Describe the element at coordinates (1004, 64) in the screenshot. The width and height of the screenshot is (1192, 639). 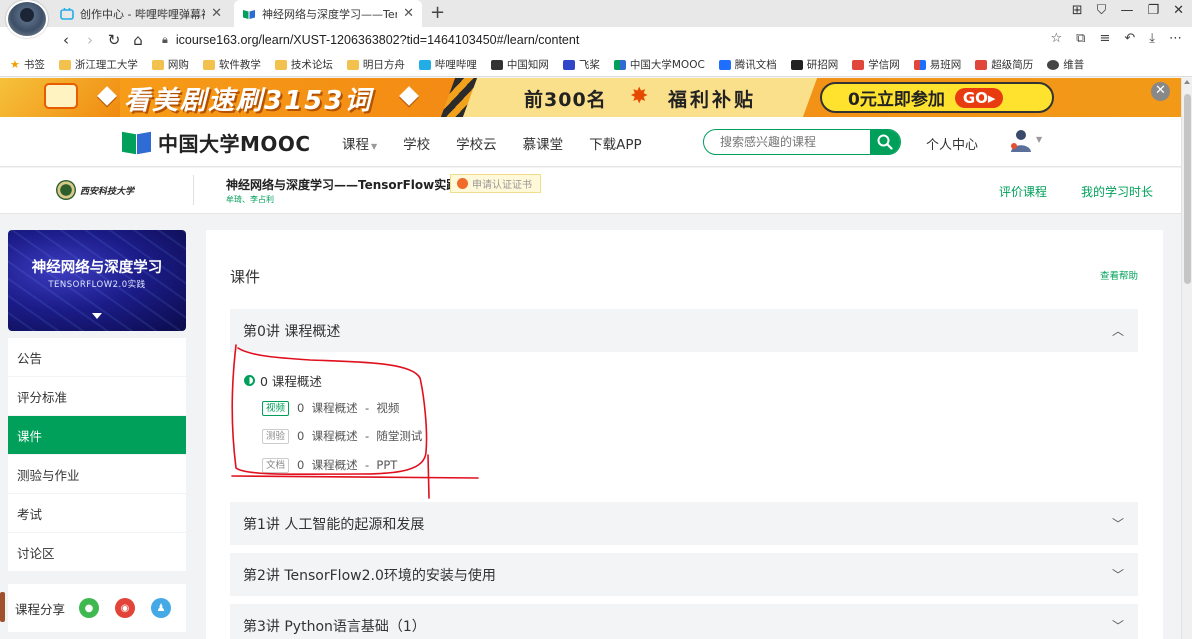
I see `bookmark-item: 超级简历` at that location.